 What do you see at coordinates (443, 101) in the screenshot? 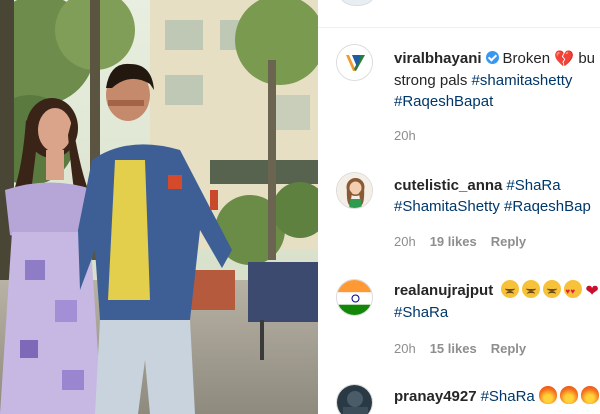
I see `hashtag-link: #RaqeshBapat` at bounding box center [443, 101].